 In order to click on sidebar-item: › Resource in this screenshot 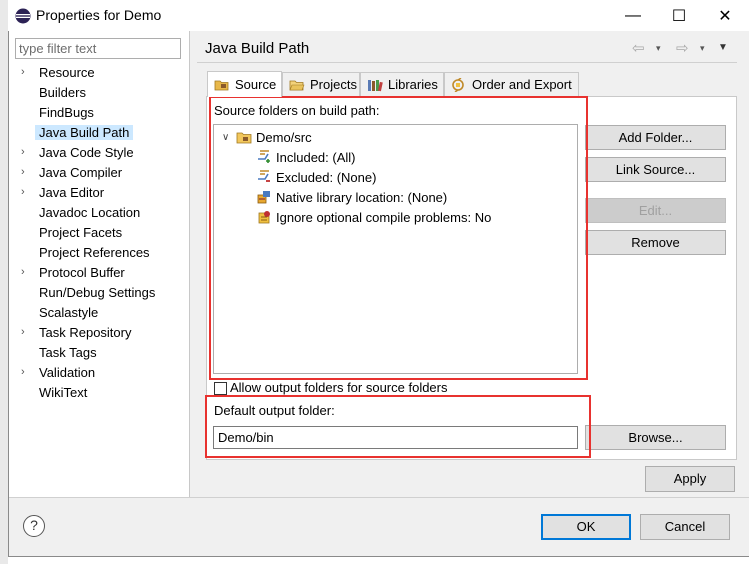, I will do `click(99, 73)`.